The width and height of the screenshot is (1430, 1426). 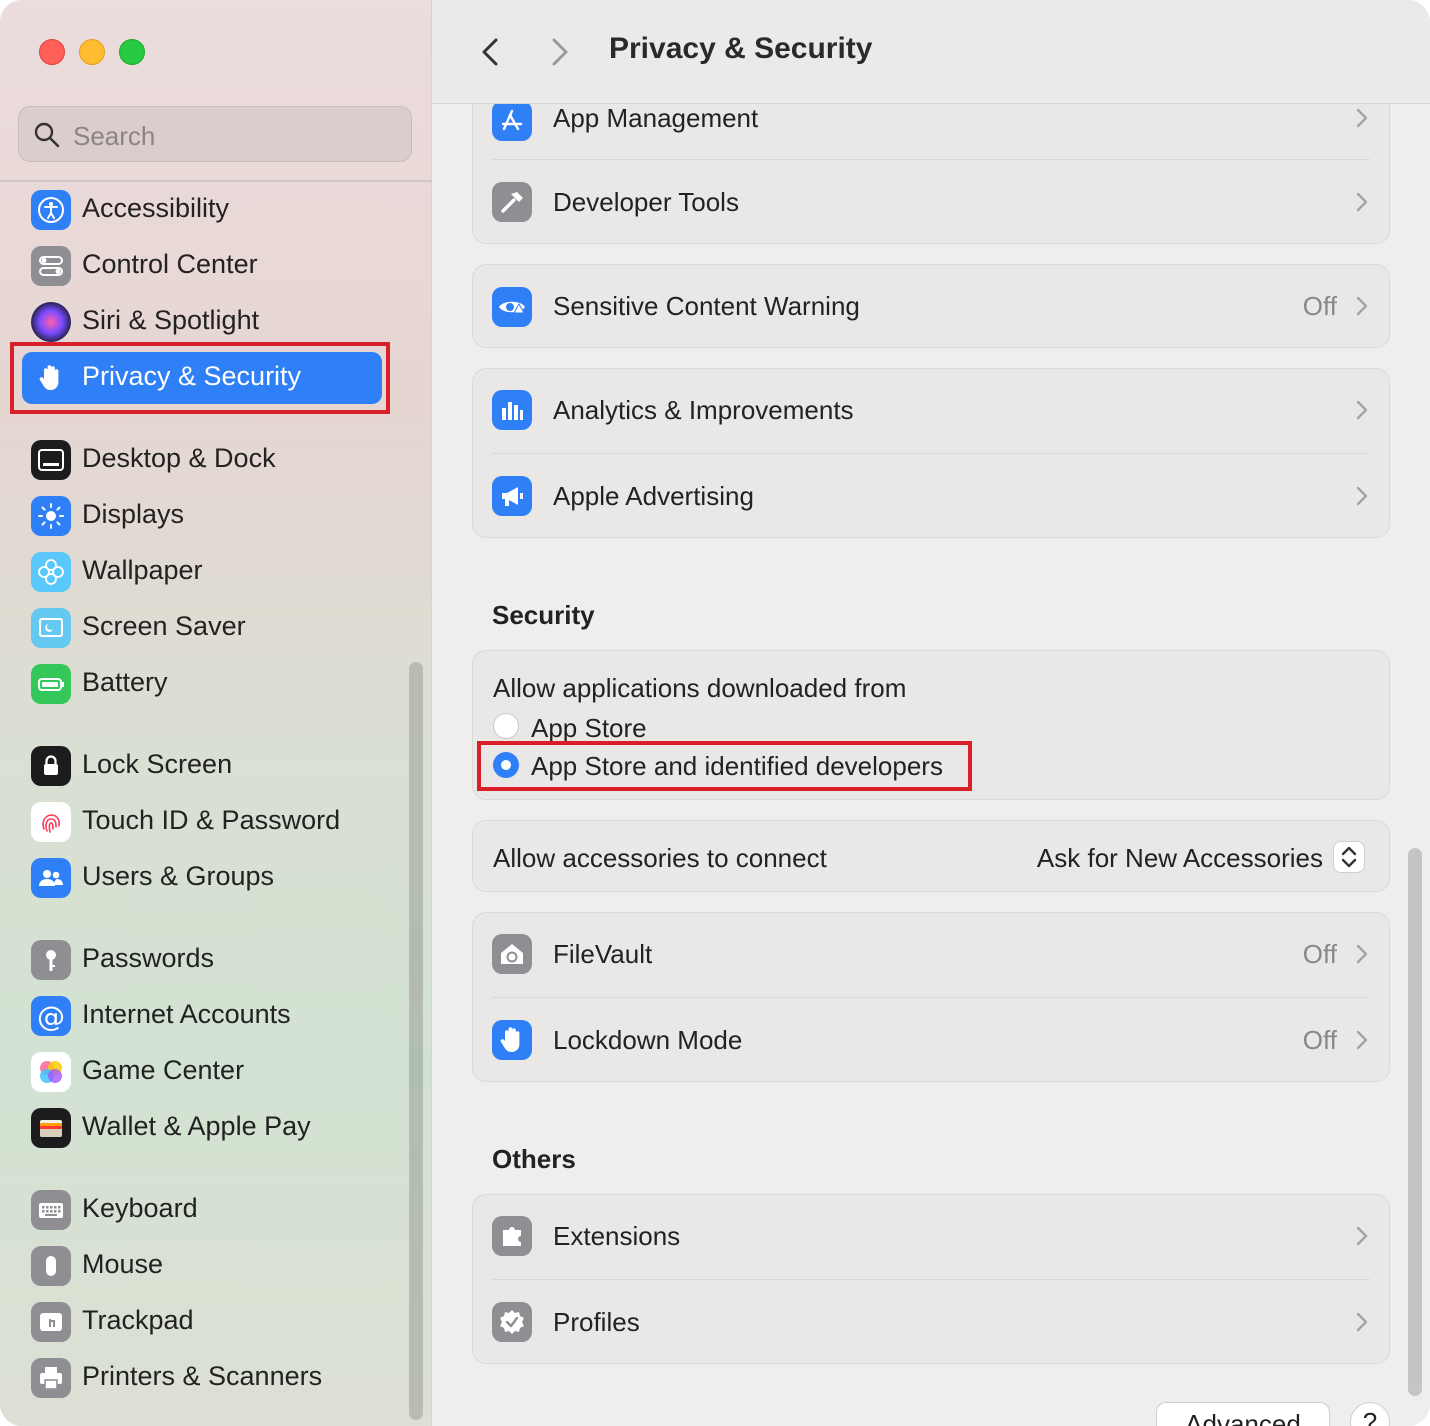 I want to click on sidebar-item-game-center: Game Center, so click(x=202, y=1072).